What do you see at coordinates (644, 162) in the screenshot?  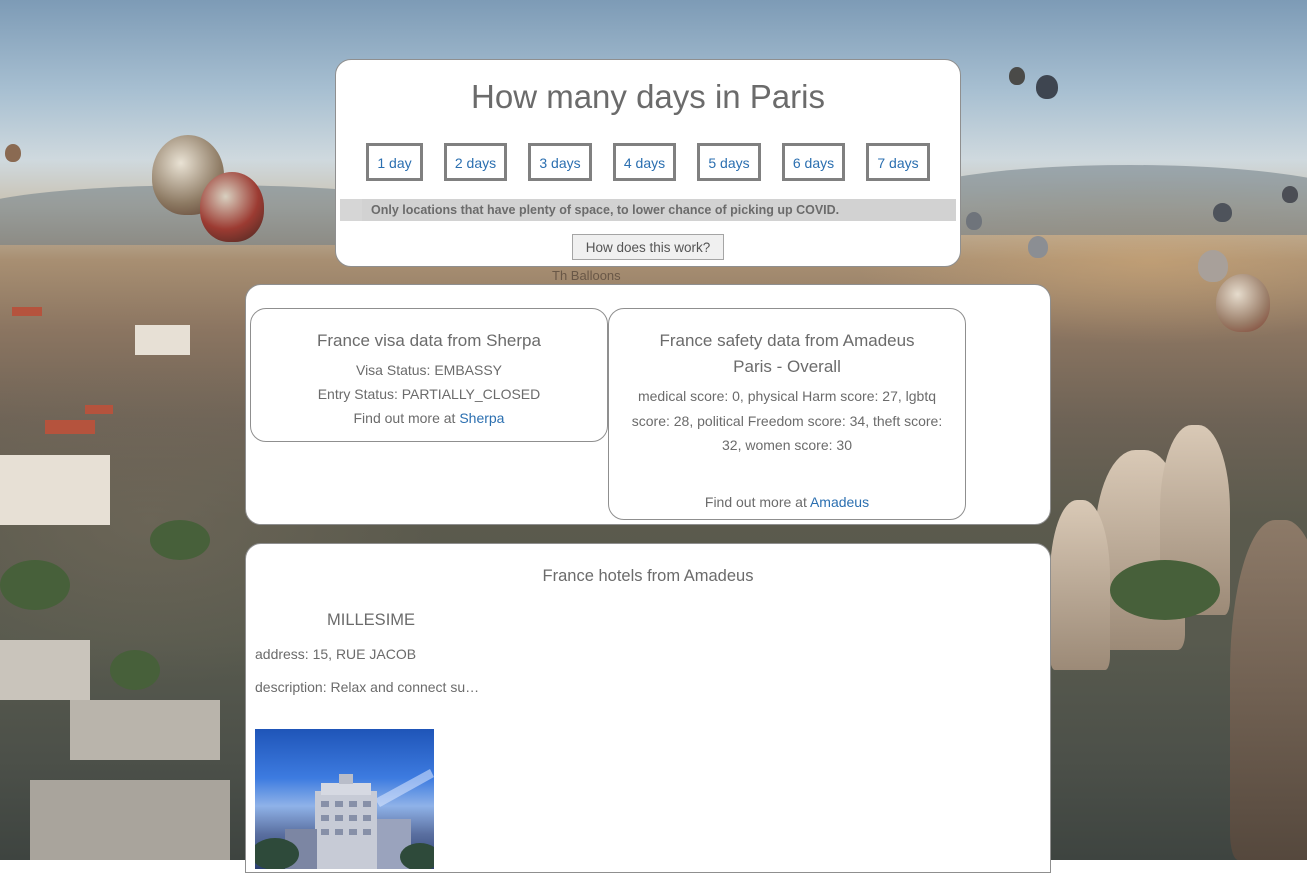 I see `day-option-4: 4 days` at bounding box center [644, 162].